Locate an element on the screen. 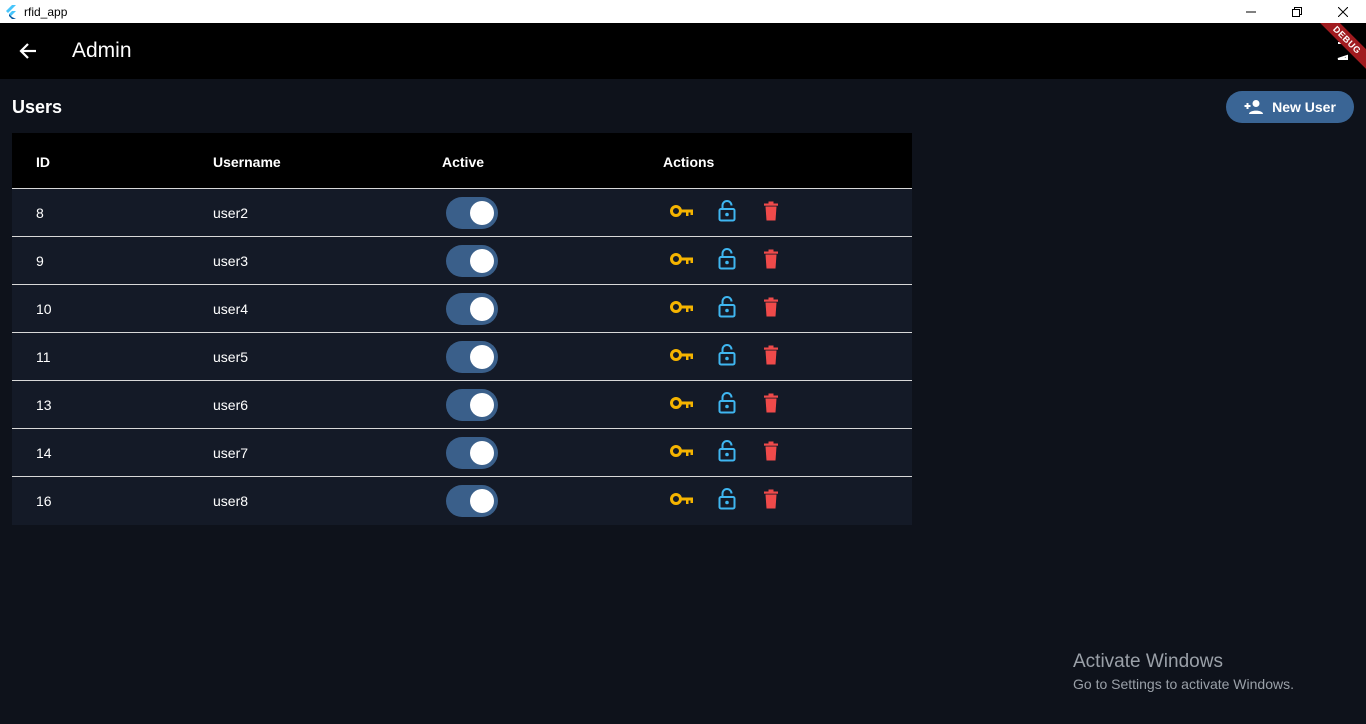 This screenshot has height=724, width=1366. new-user-label: New User is located at coordinates (1304, 107).